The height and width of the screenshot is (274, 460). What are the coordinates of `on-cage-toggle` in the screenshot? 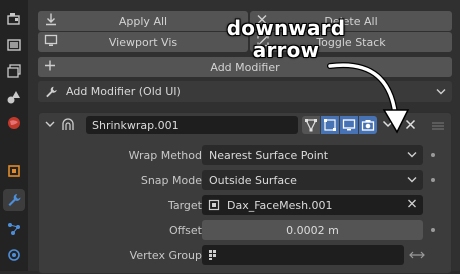 It's located at (311, 125).